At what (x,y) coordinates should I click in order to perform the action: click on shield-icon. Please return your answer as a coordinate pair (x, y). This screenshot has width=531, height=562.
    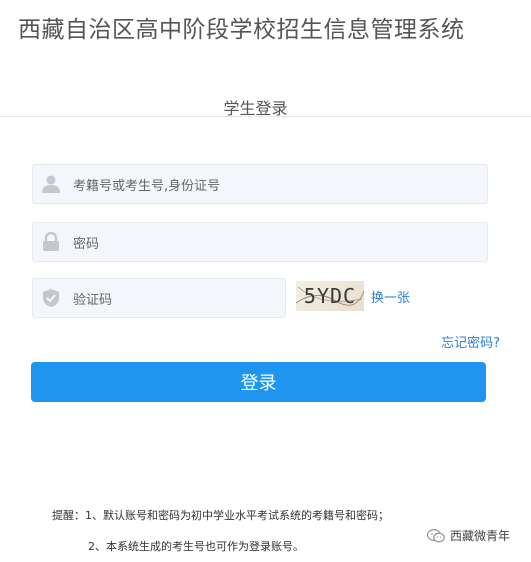
    Looking at the image, I should click on (51, 298).